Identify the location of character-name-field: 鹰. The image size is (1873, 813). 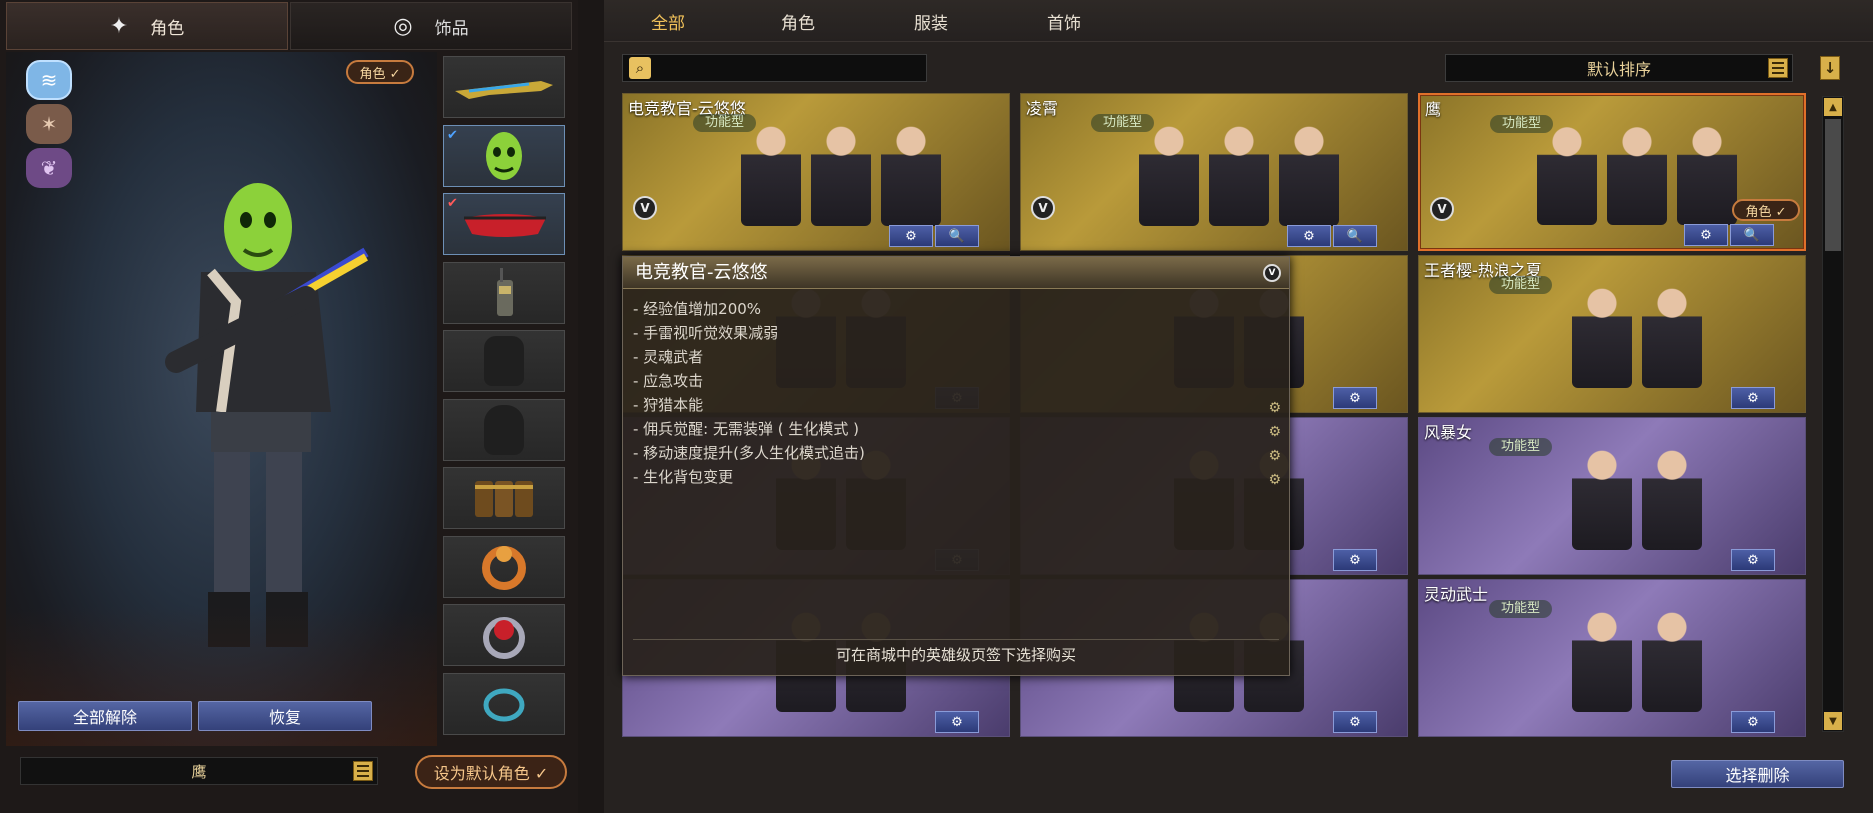
(199, 771).